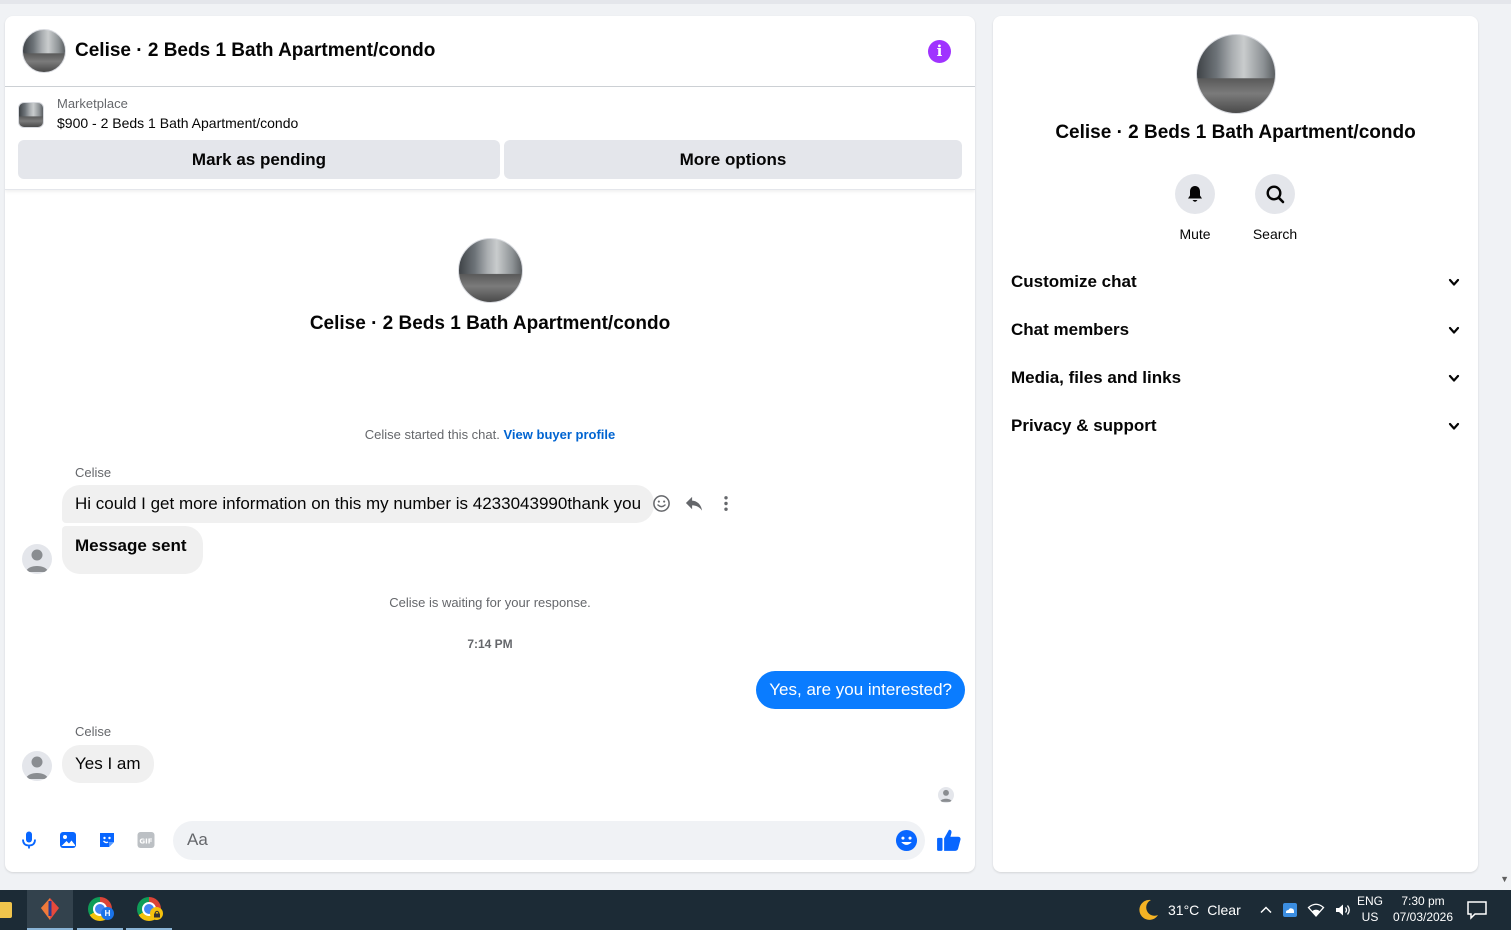  I want to click on section-label: Chat members, so click(1070, 329).